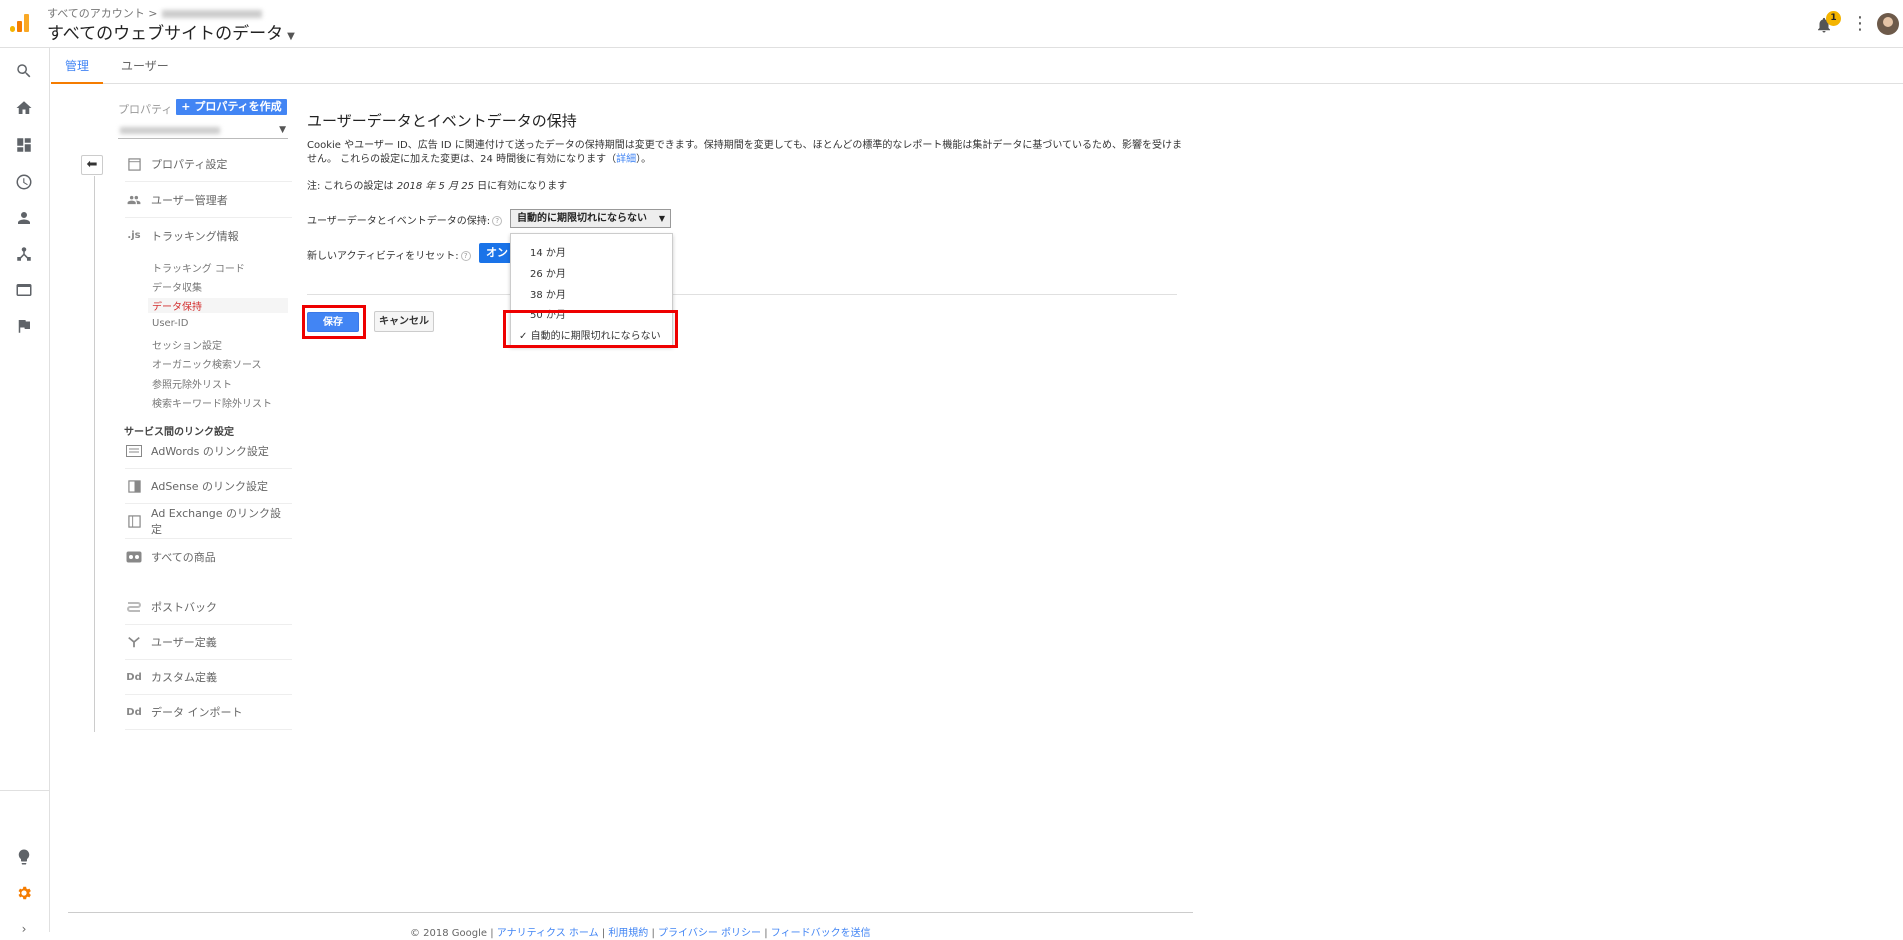 This screenshot has width=1903, height=940. I want to click on expand-chevron-icon: ›, so click(24, 929).